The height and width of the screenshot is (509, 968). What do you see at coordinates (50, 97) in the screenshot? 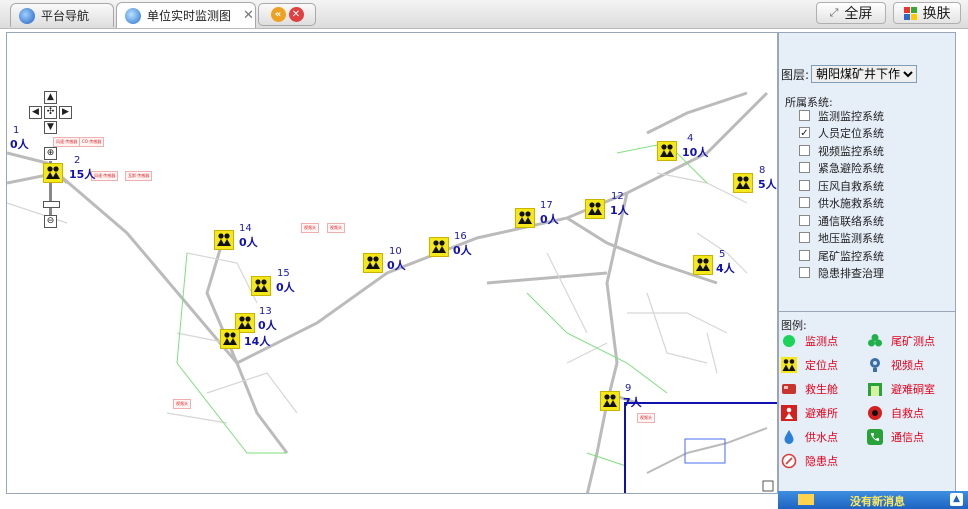
I see `pan-up-button: ▲` at bounding box center [50, 97].